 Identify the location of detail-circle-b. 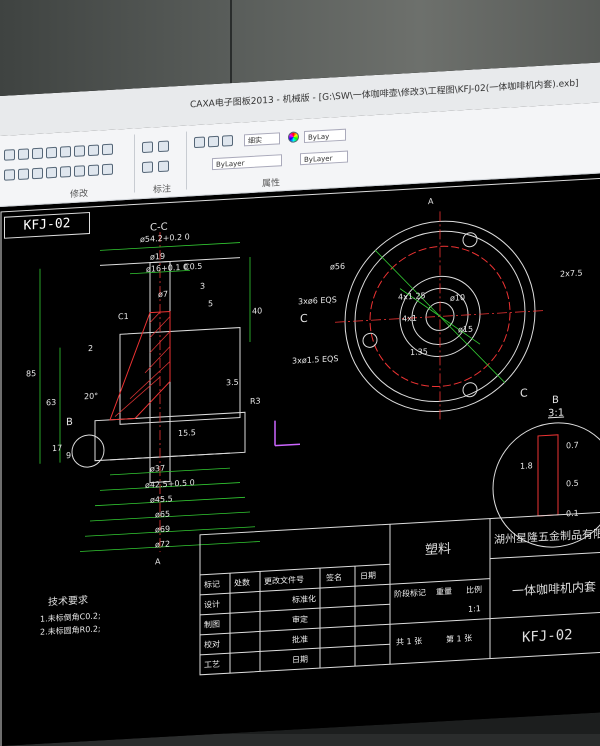
(88, 451).